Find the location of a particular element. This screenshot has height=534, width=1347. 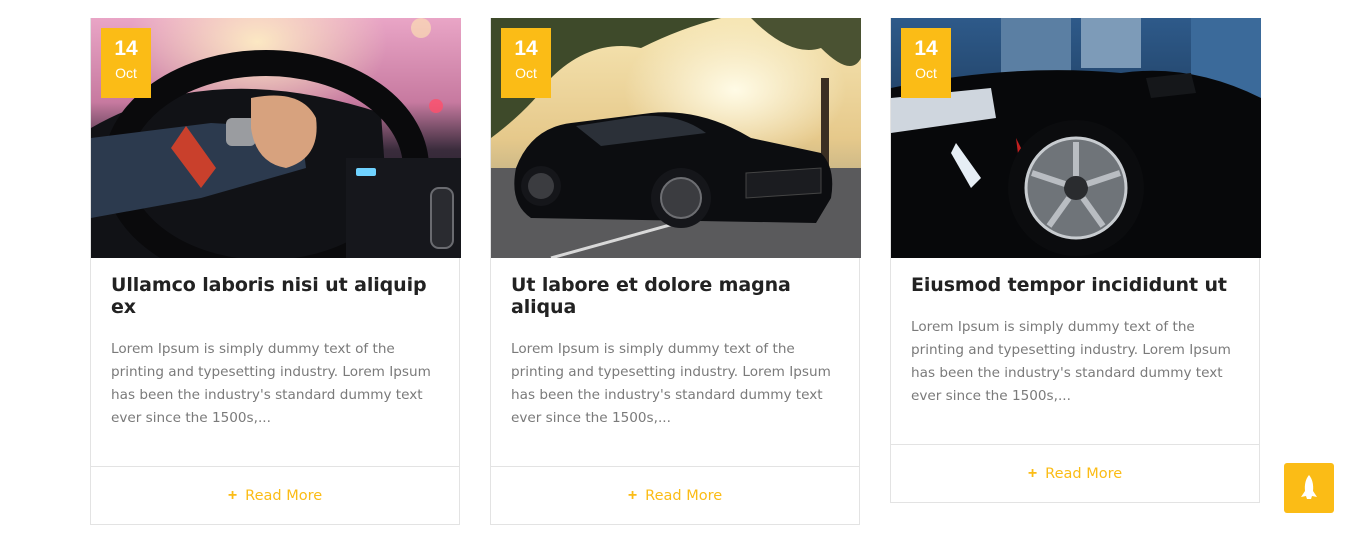

scroll-to-top-button is located at coordinates (1309, 488).